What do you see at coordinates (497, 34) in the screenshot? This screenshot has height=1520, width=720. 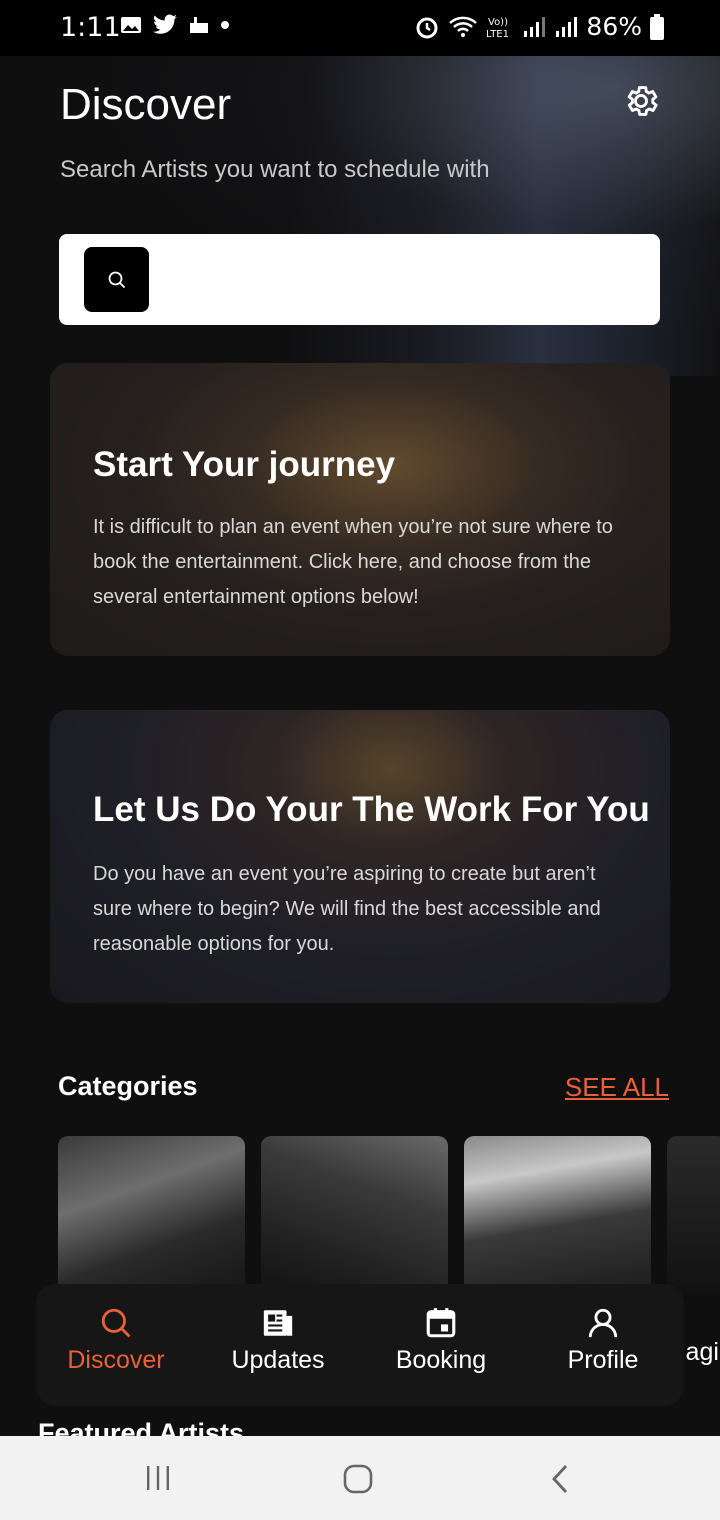 I see `svg-text: LTE1` at bounding box center [497, 34].